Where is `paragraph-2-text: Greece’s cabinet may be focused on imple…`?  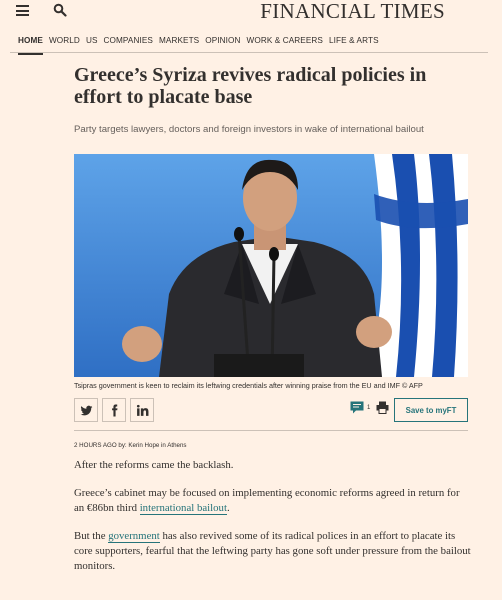
paragraph-2-text: Greece’s cabinet may be focused on imple… is located at coordinates (267, 500).